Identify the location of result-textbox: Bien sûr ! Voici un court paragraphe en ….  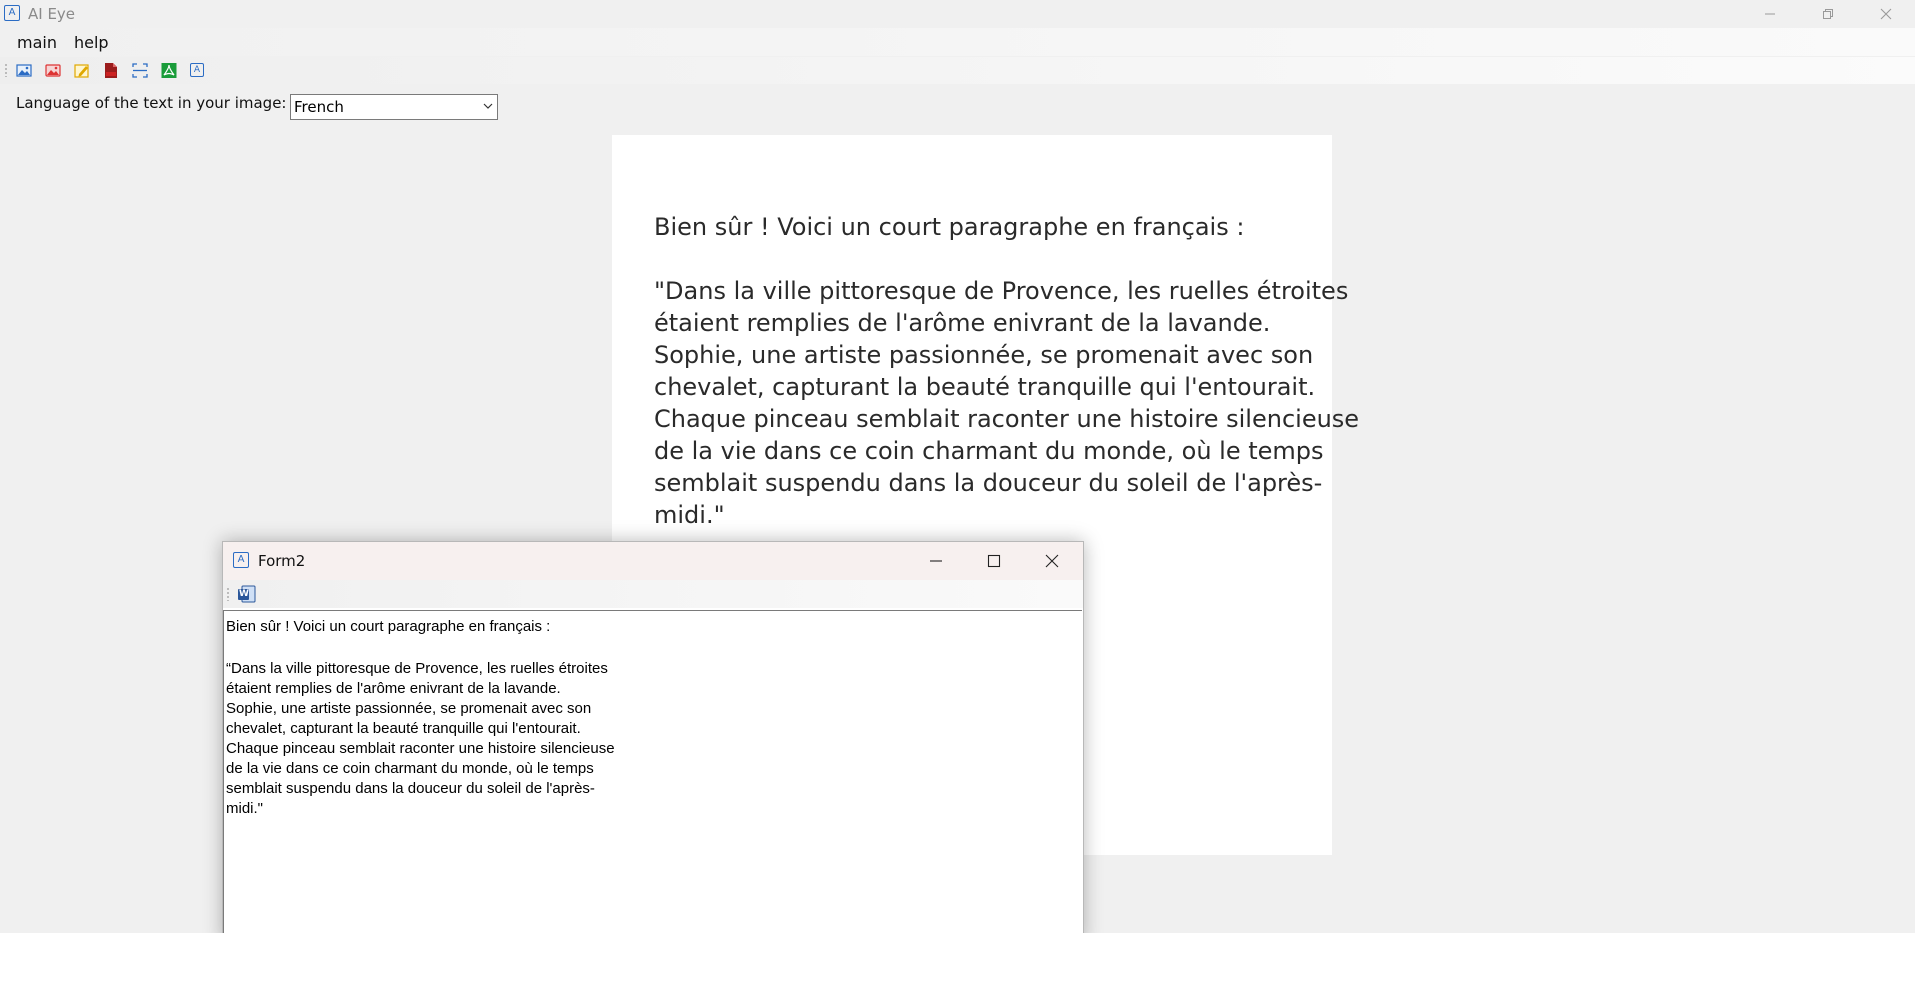
(652, 771).